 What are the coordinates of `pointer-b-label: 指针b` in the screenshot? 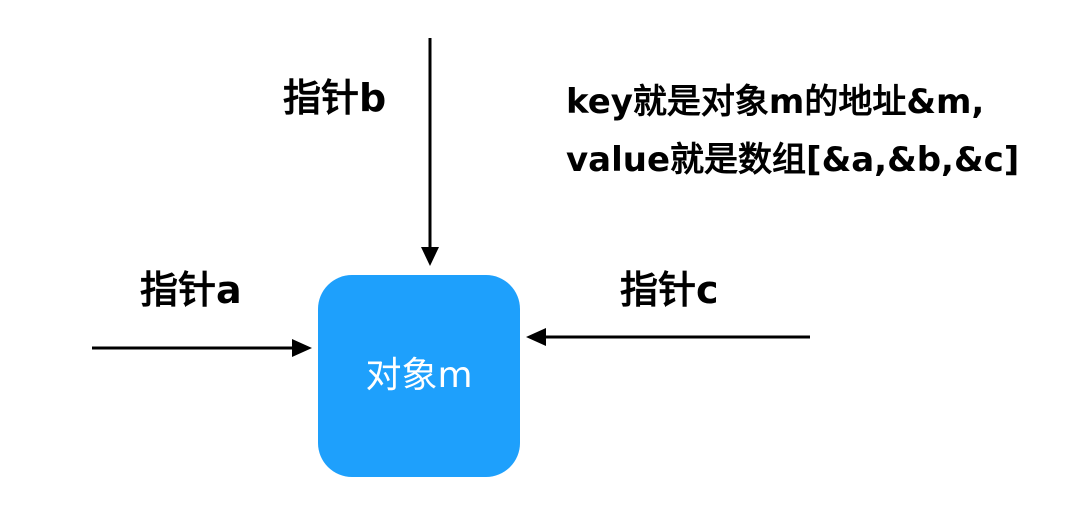 It's located at (335, 98).